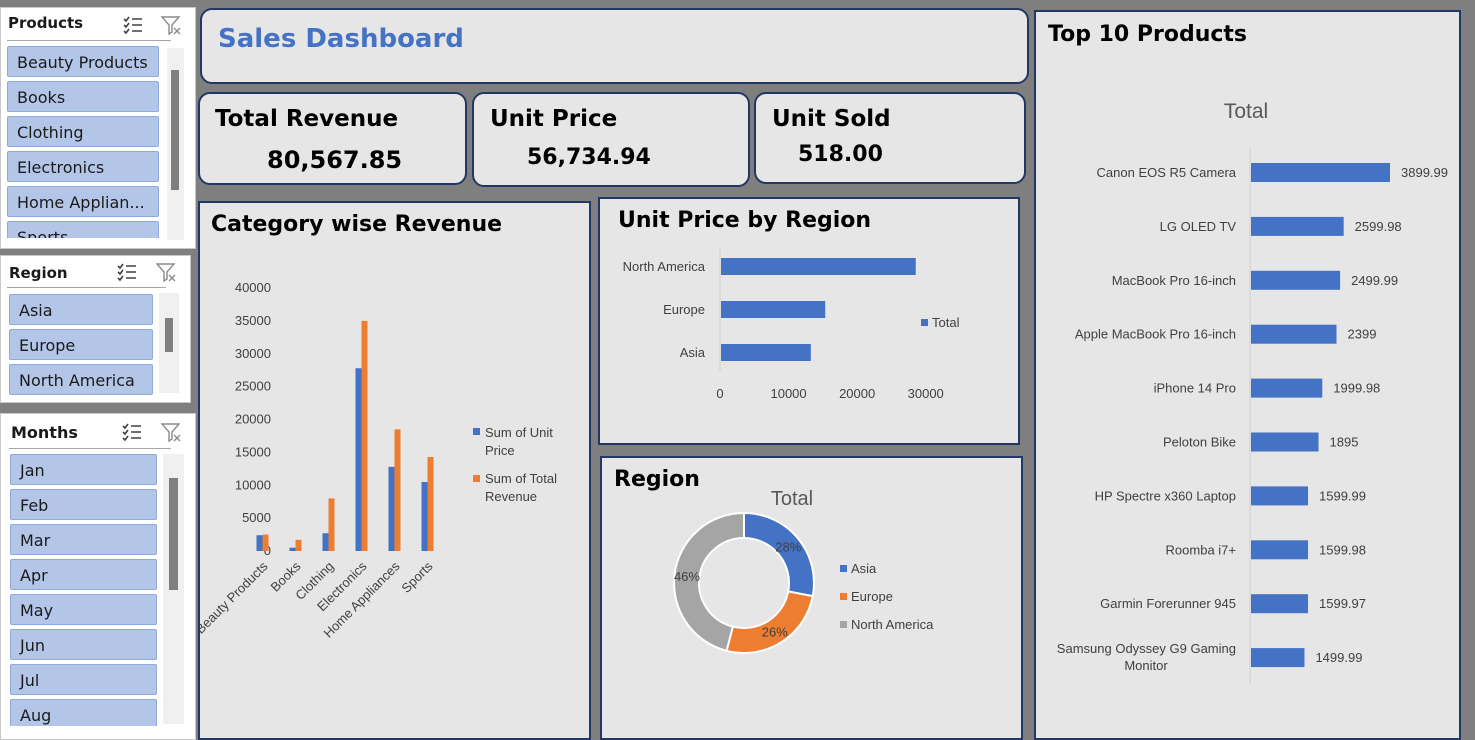 The width and height of the screenshot is (1475, 740). Describe the element at coordinates (44, 432) in the screenshot. I see `months-slicer-title: Months` at that location.